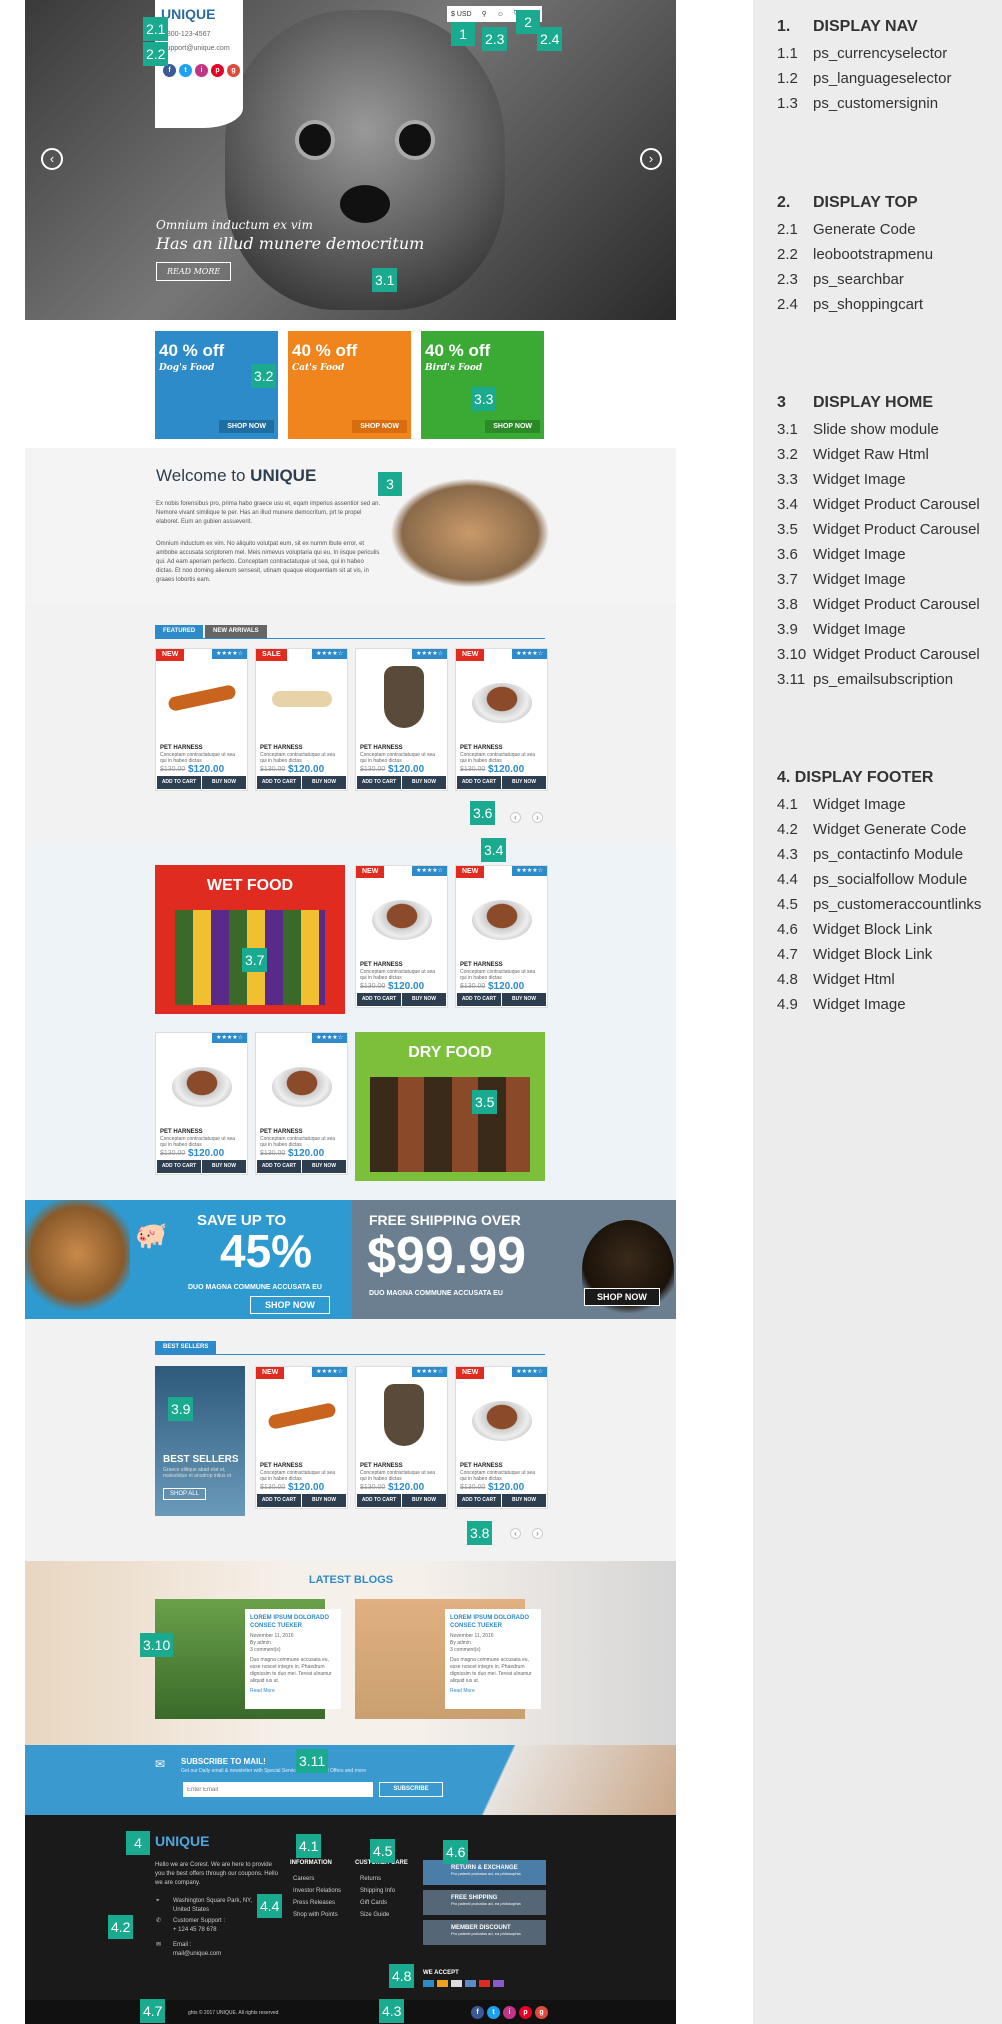 This screenshot has height=2024, width=1002. Describe the element at coordinates (52, 159) in the screenshot. I see `slider-prev-icon: ‹` at that location.